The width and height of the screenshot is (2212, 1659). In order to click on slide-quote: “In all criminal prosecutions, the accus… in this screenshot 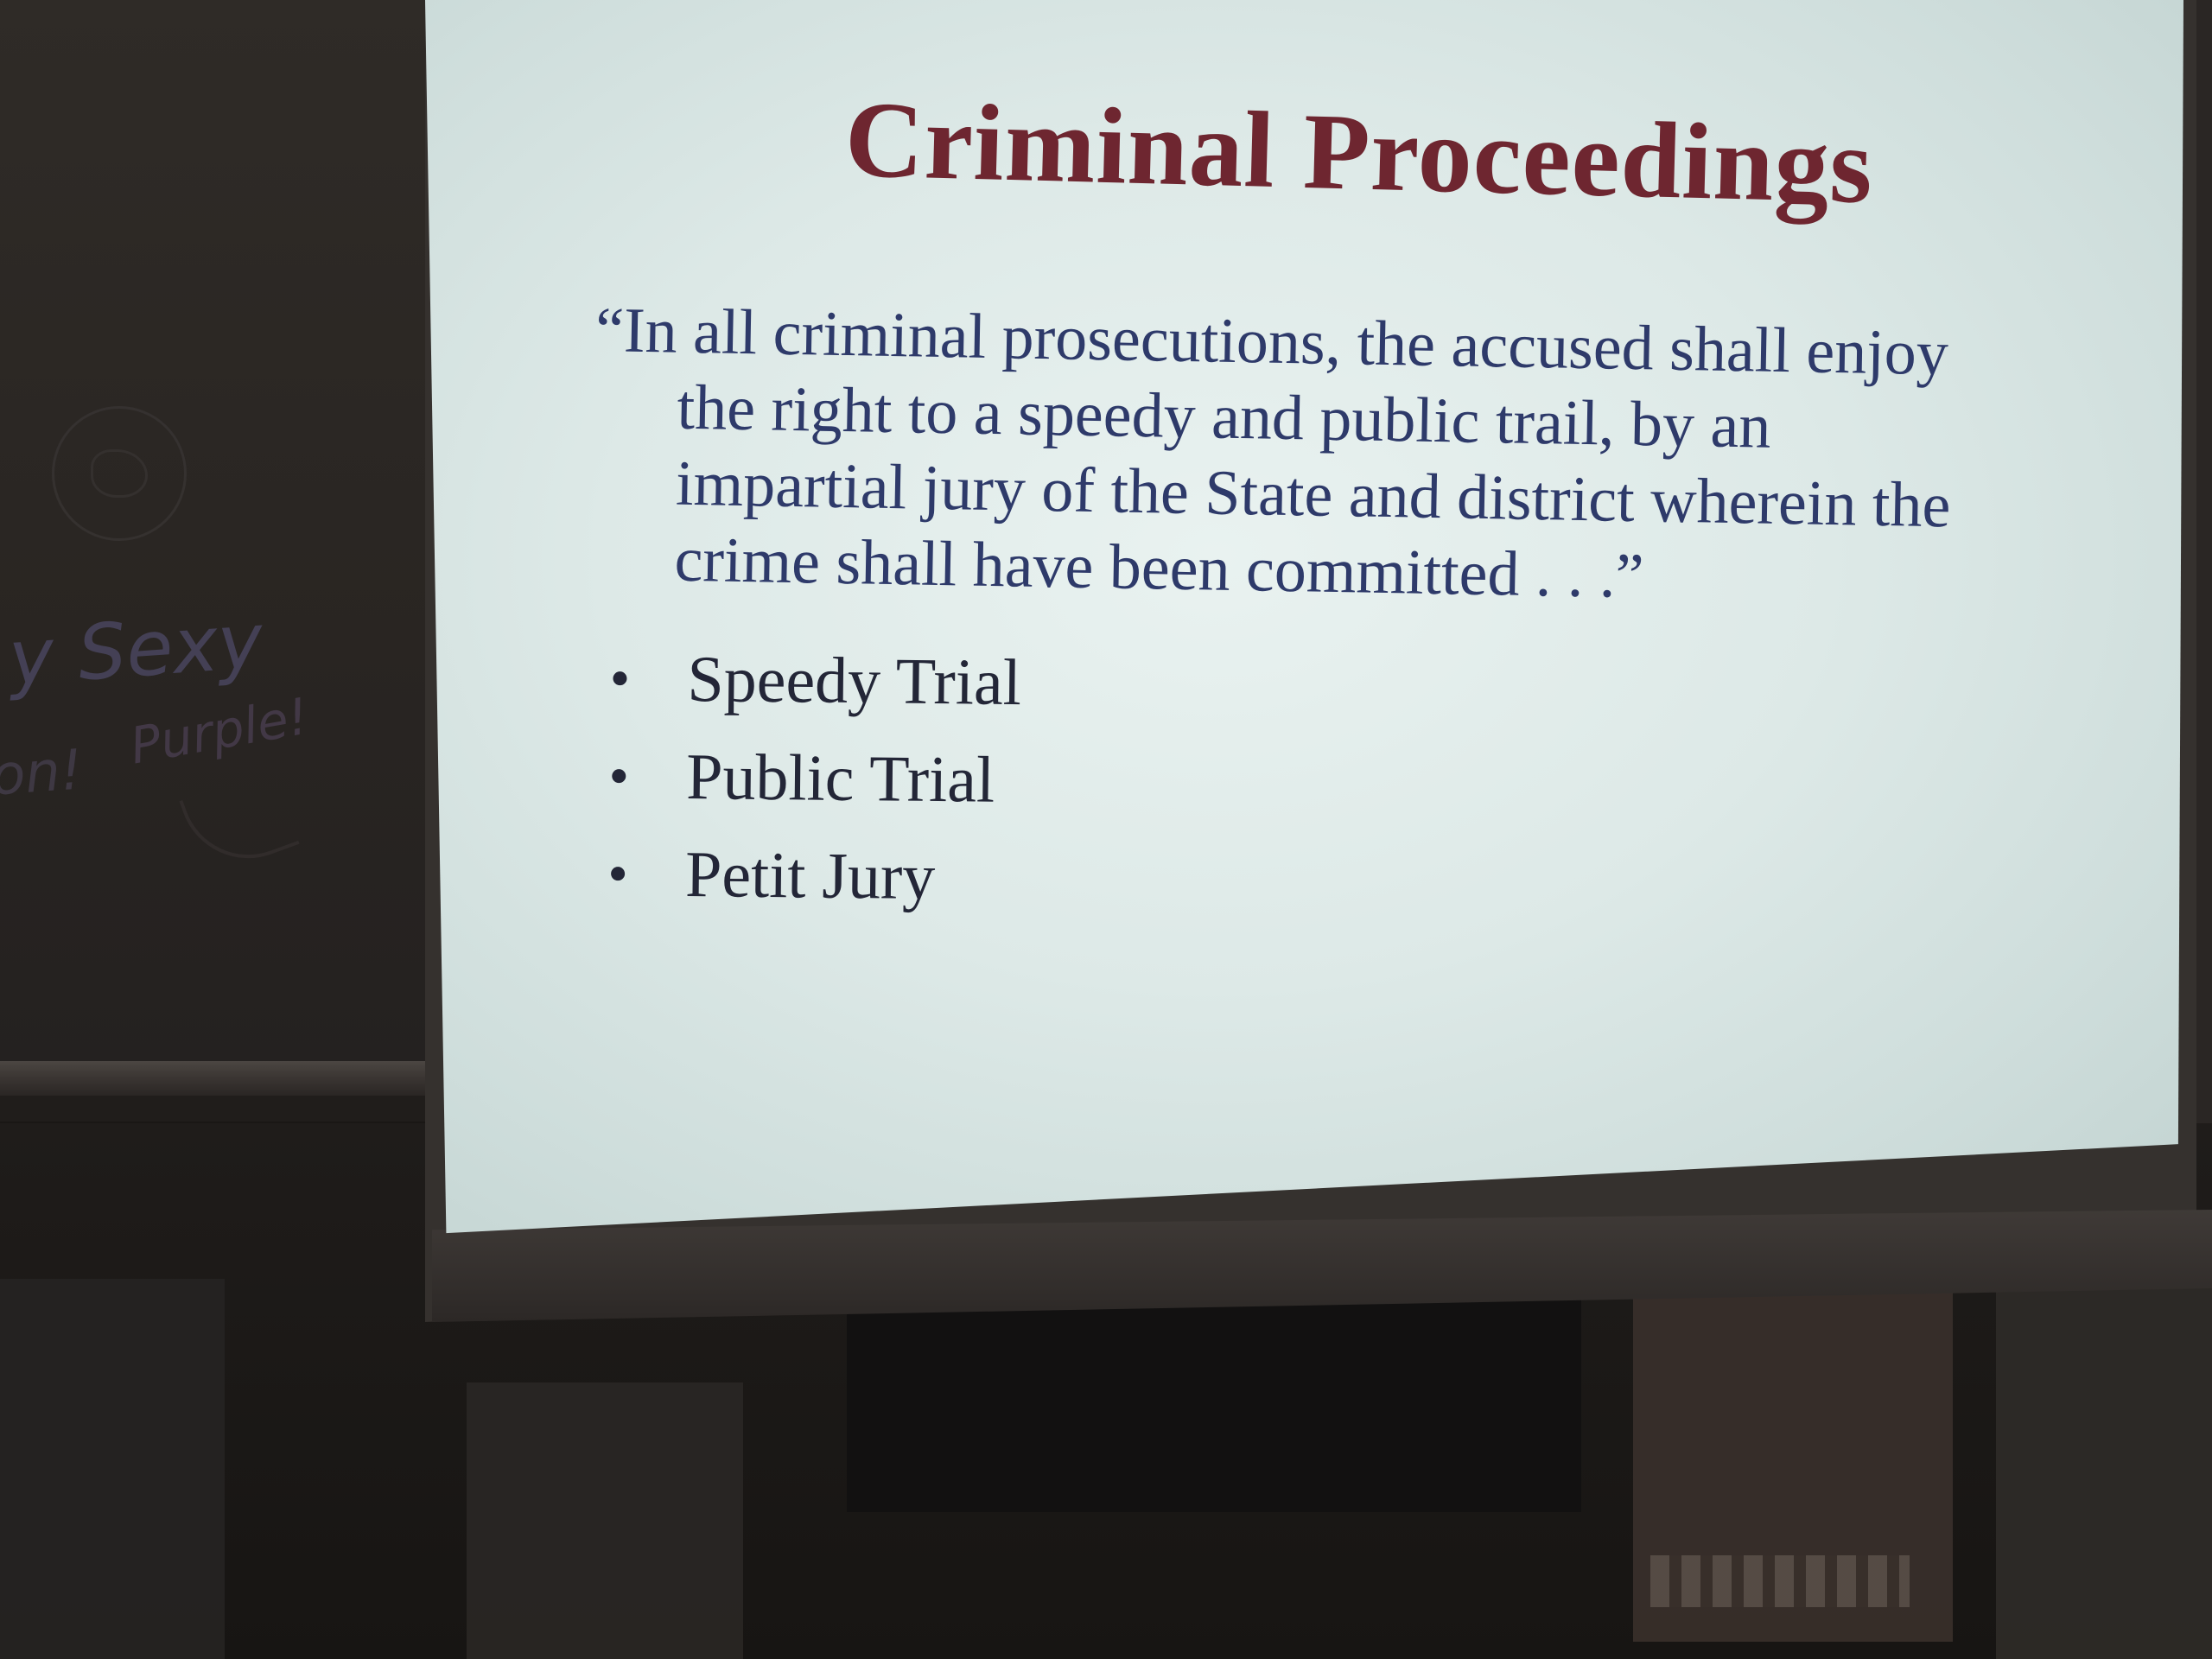, I will do `click(1328, 457)`.